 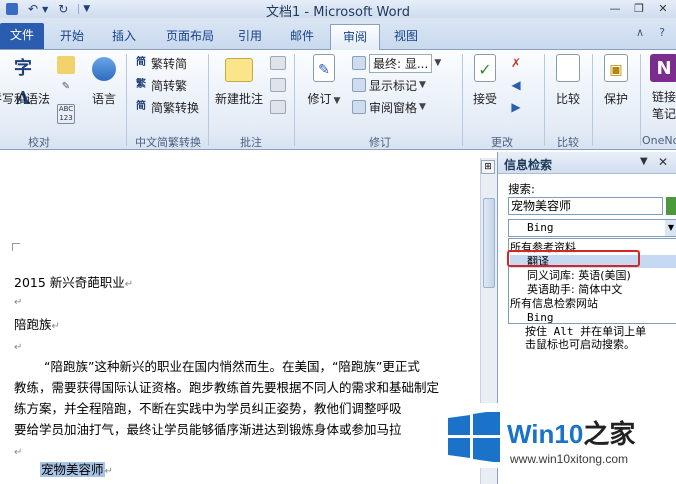 I want to click on list-item-thesaurus: 同义词库: 英语(美国), so click(x=579, y=275).